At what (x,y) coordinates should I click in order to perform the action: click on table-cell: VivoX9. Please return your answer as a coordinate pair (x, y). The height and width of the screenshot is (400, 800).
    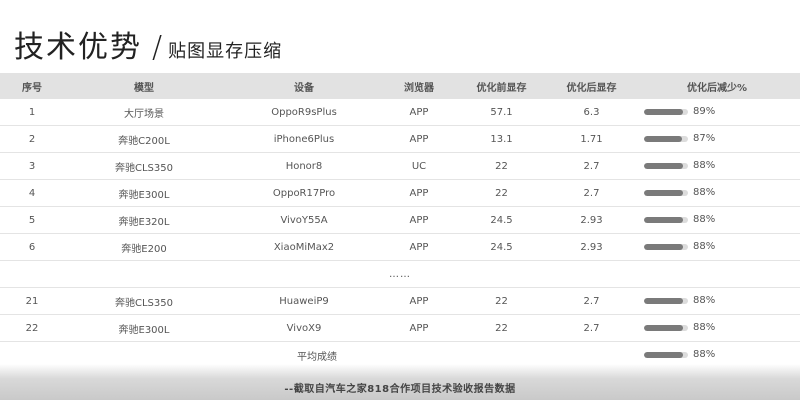
    Looking at the image, I should click on (304, 328).